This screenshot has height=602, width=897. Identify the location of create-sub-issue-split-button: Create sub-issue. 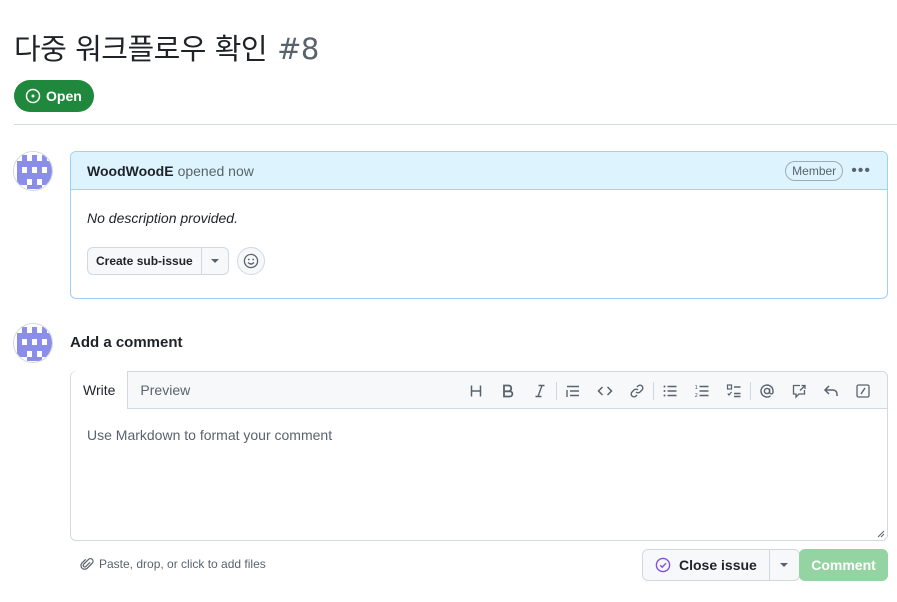
(158, 261).